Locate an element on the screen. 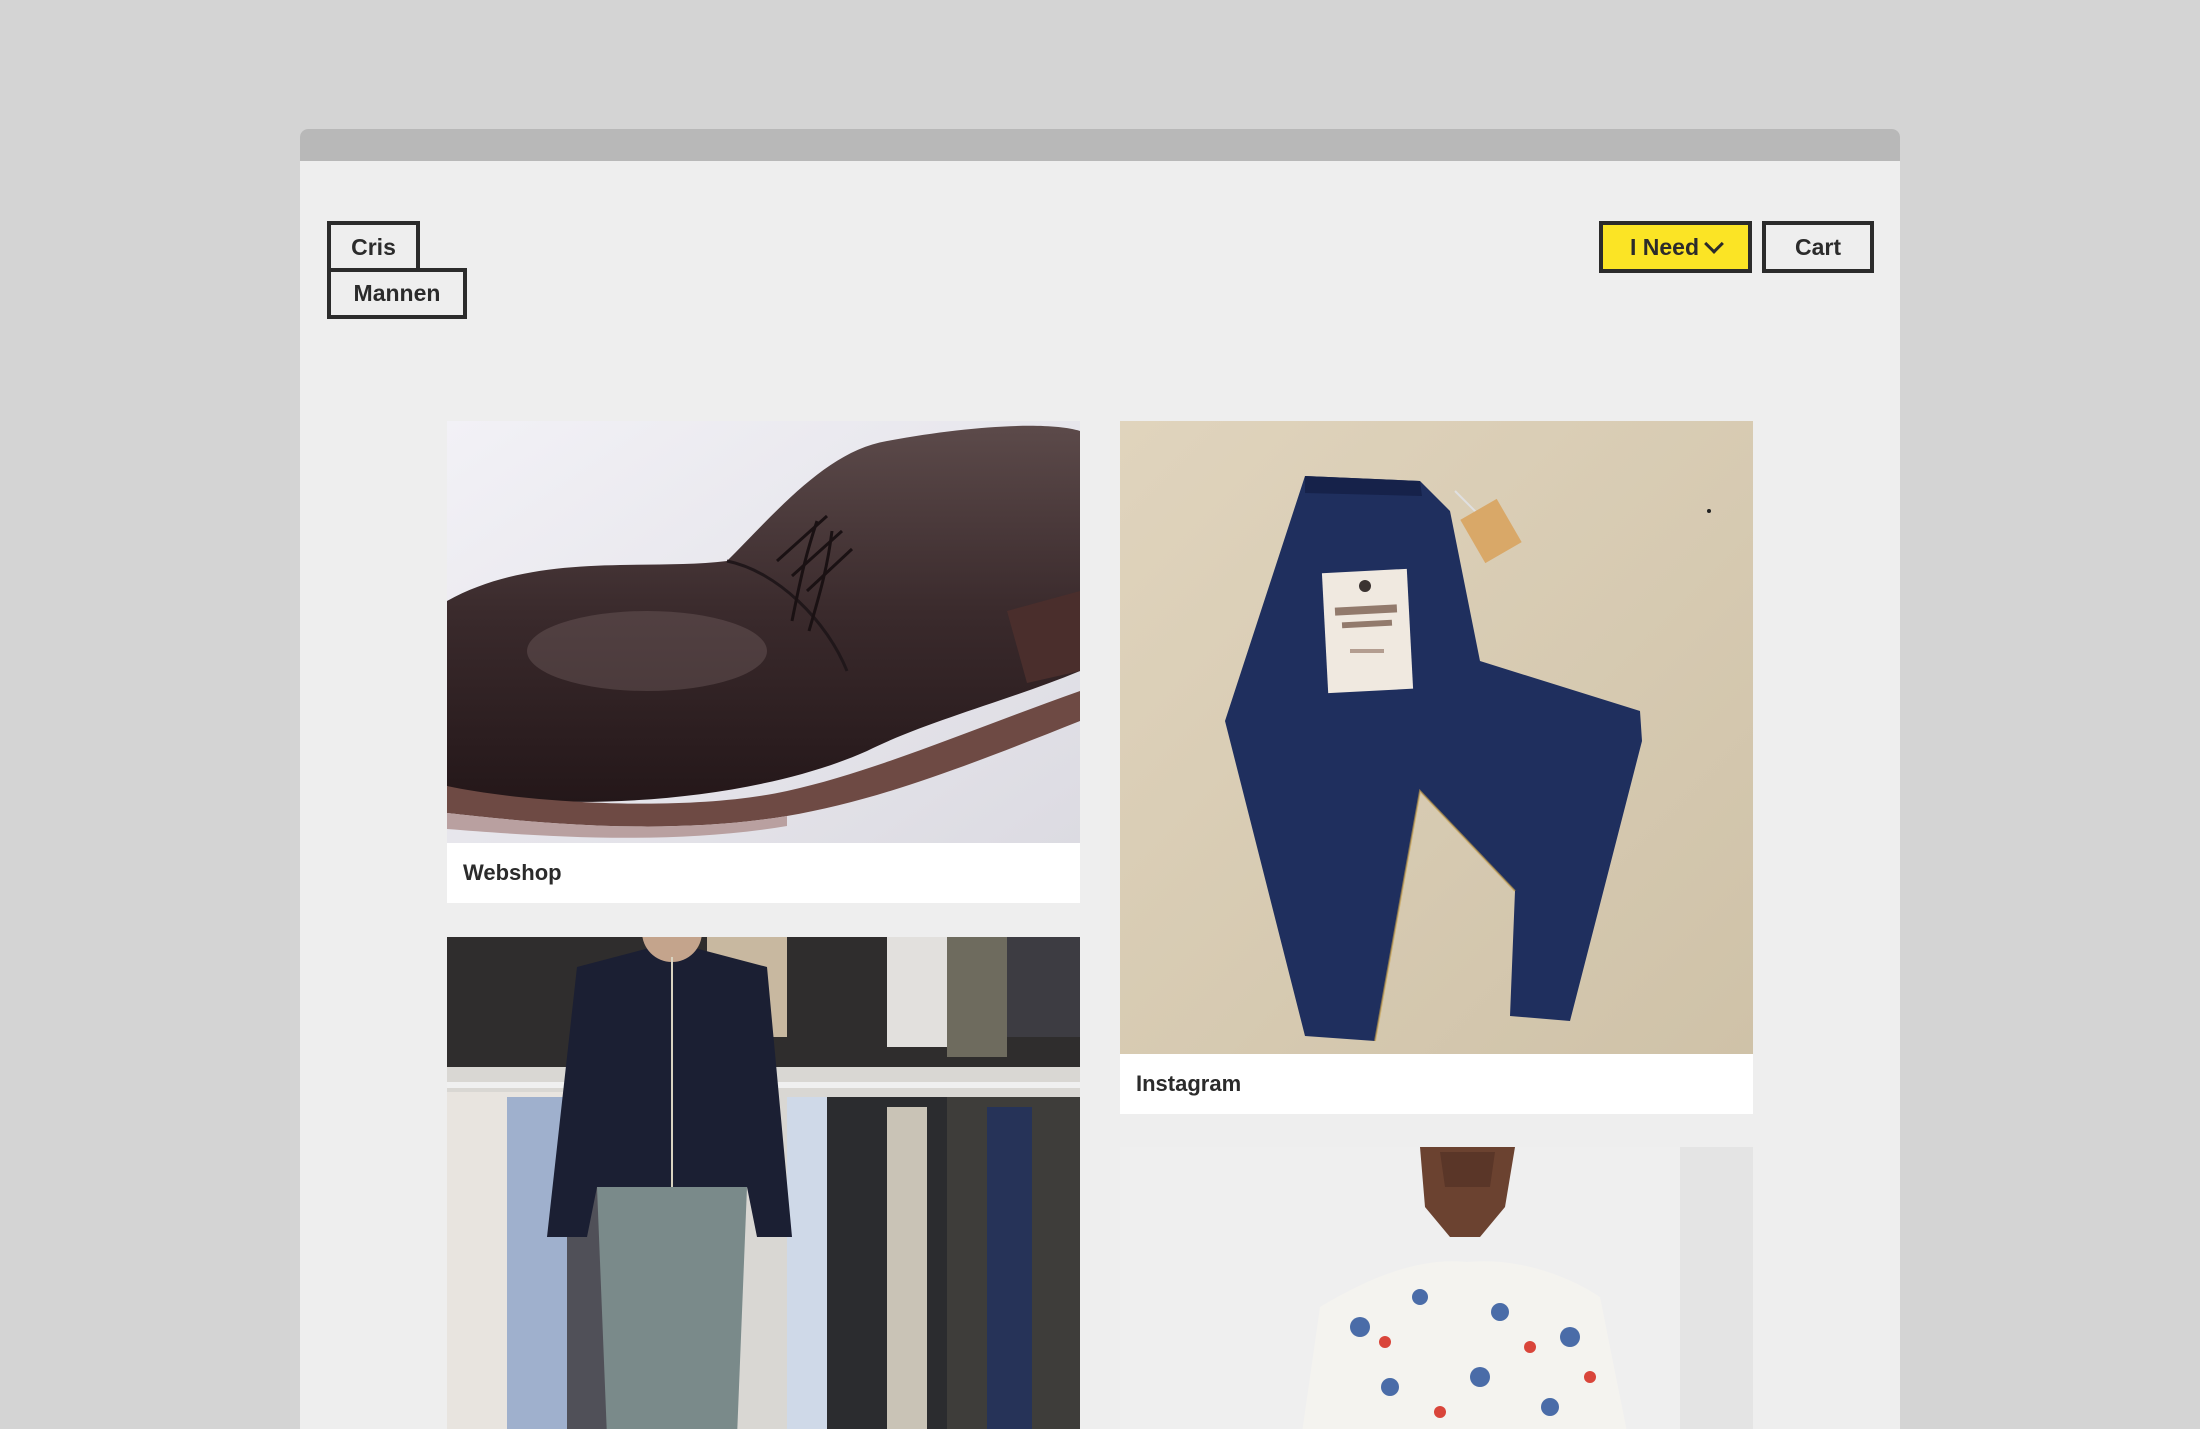  sweater-card is located at coordinates (1436, 1288).